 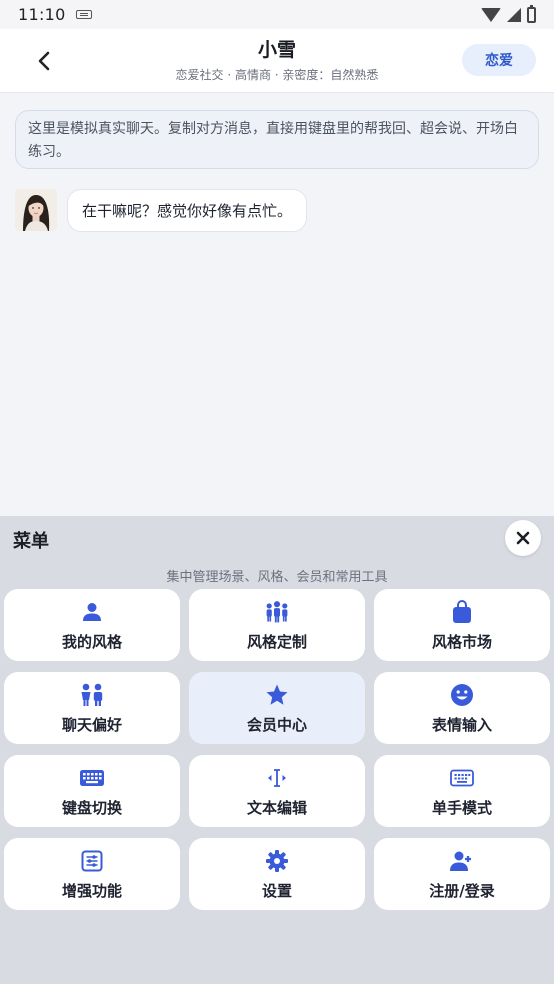 What do you see at coordinates (276, 890) in the screenshot?
I see `menu-item-label: 设置` at bounding box center [276, 890].